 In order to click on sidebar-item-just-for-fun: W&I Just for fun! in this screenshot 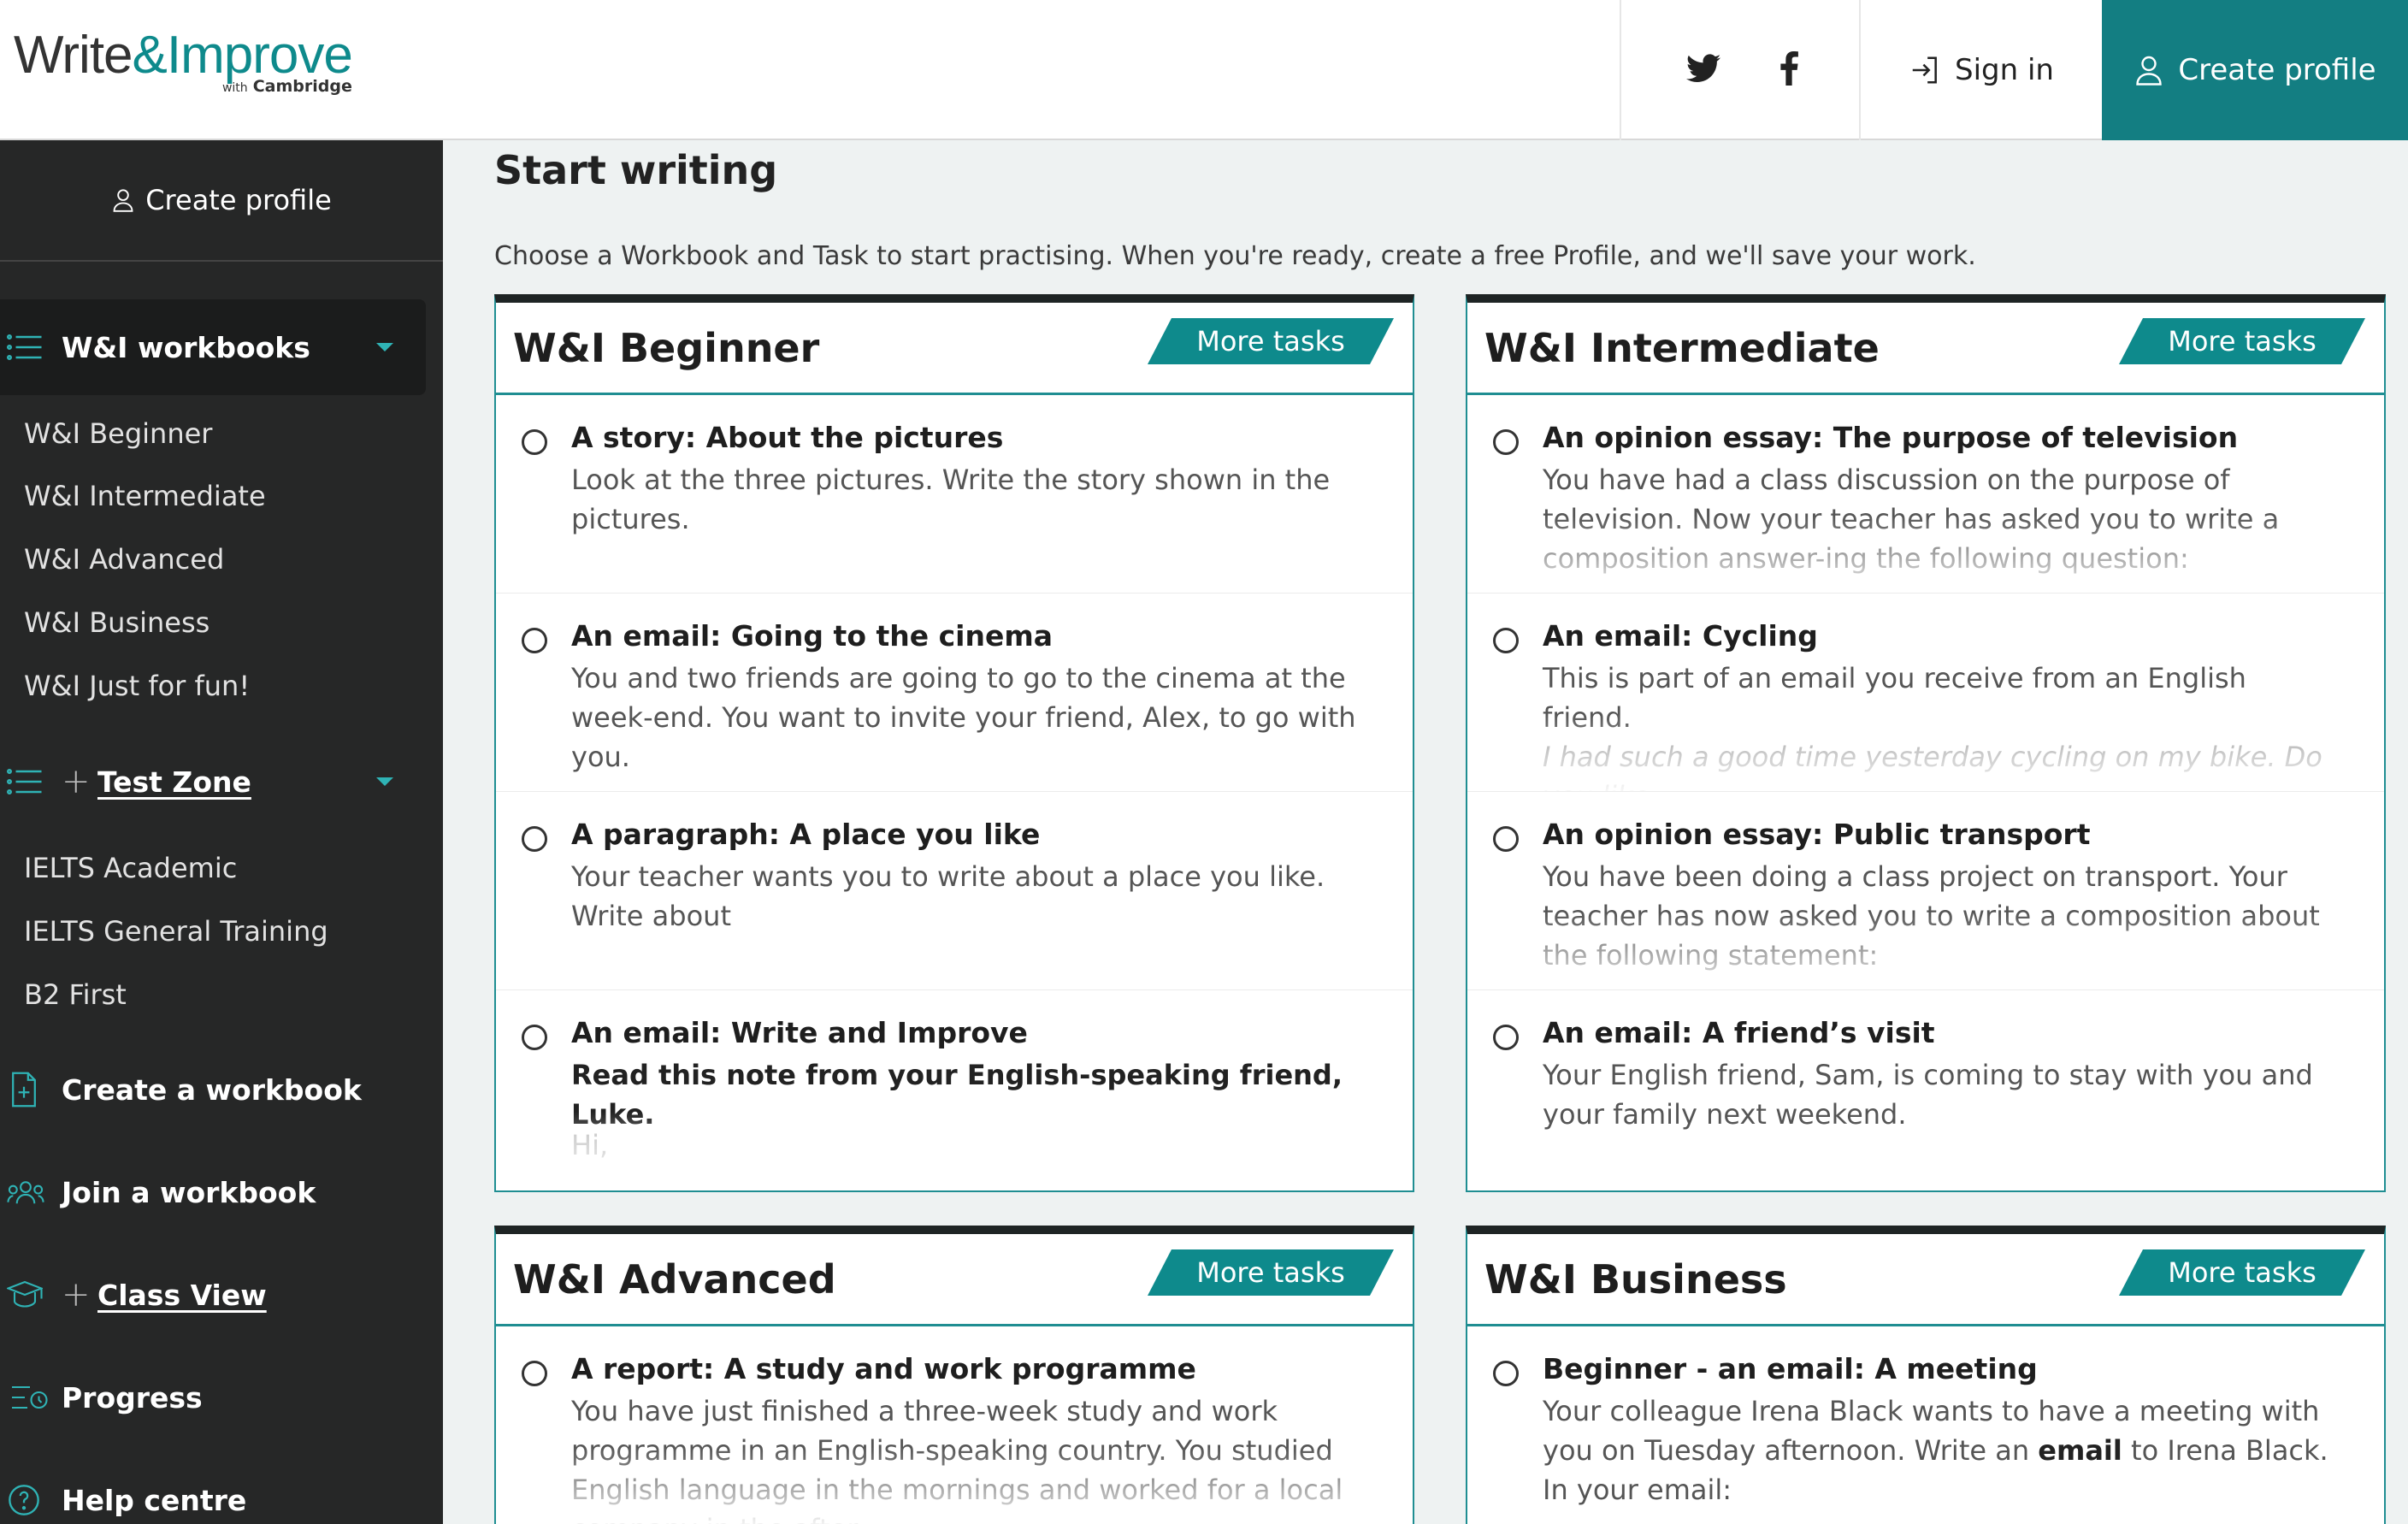, I will do `click(137, 686)`.